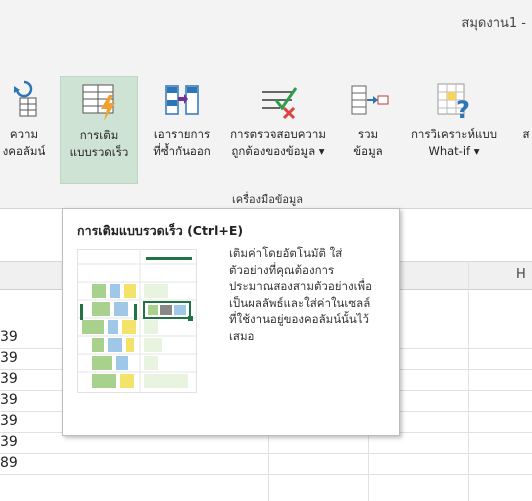 This screenshot has width=532, height=501. I want to click on consolidate-icon, so click(368, 100).